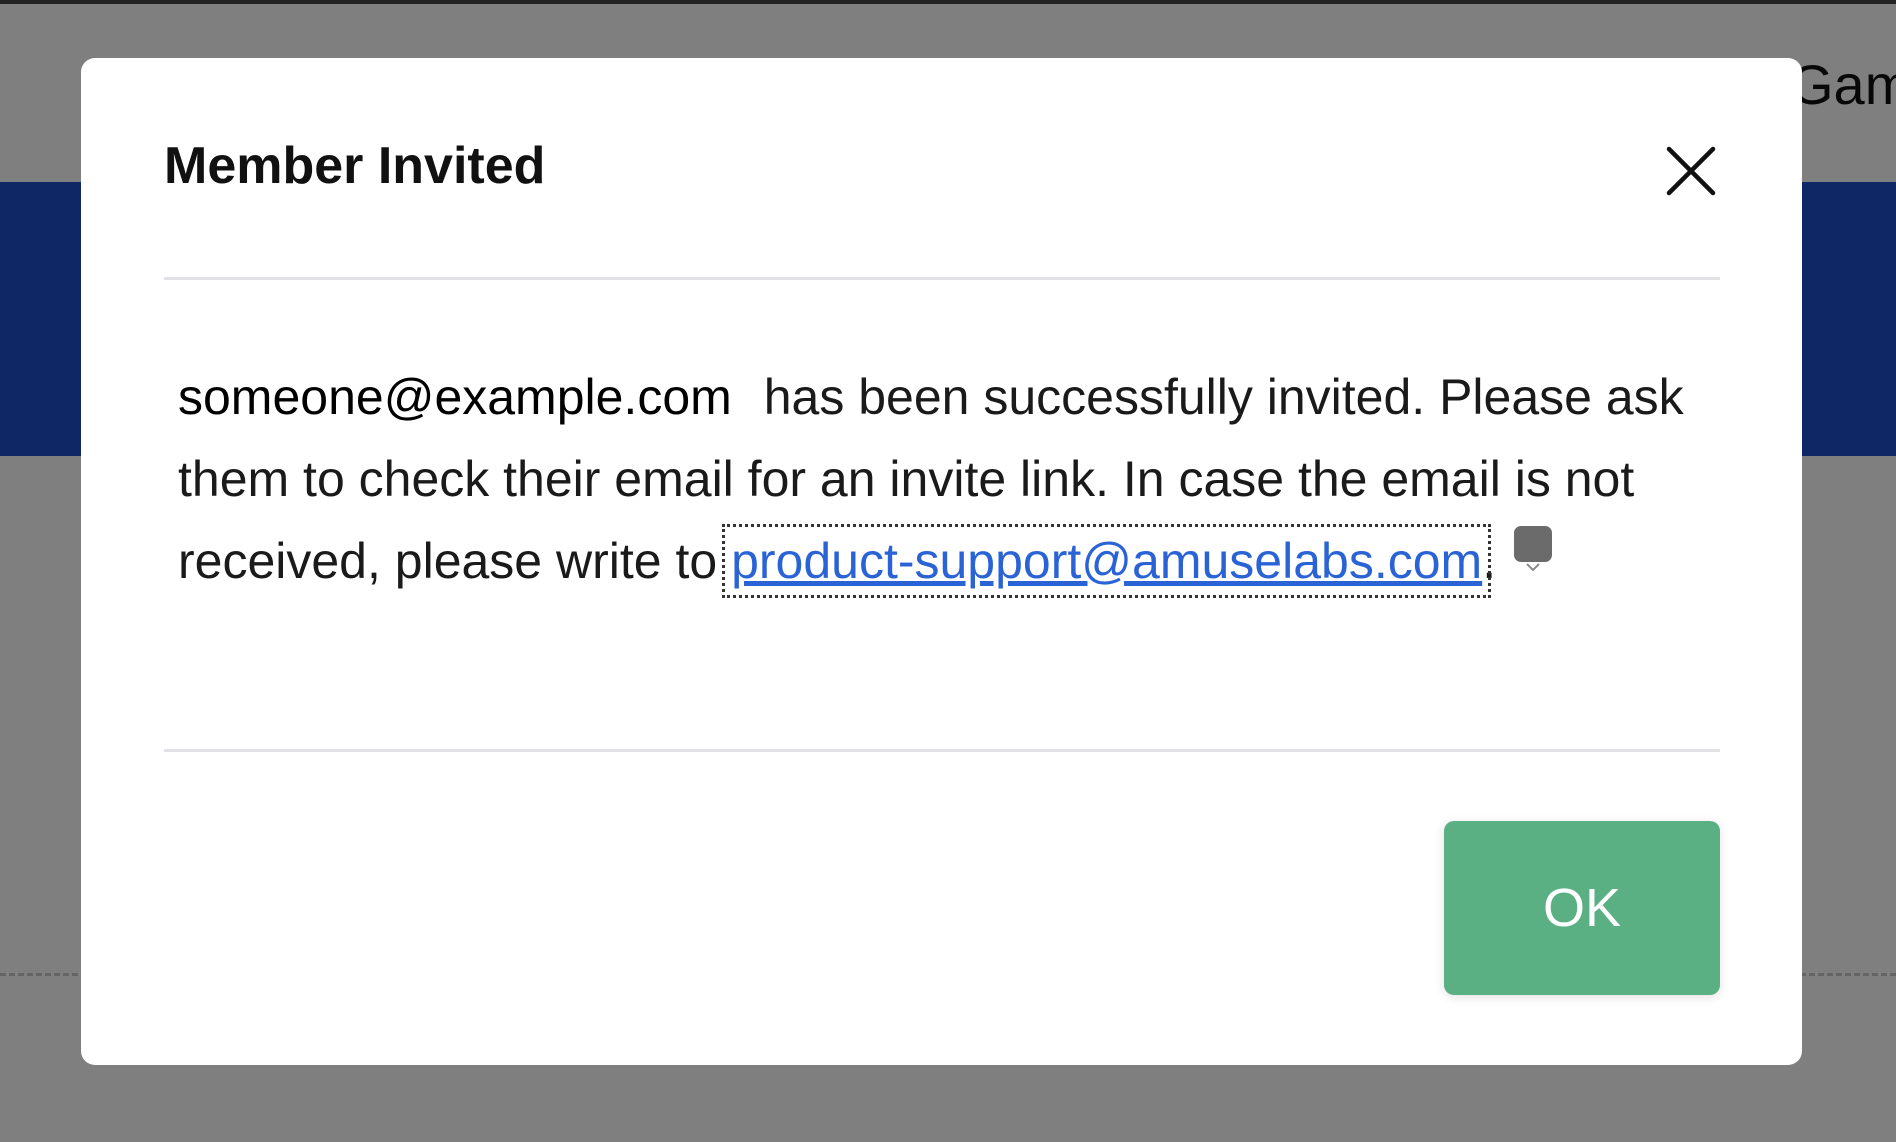  I want to click on dialog-title: Member Invited, so click(355, 166).